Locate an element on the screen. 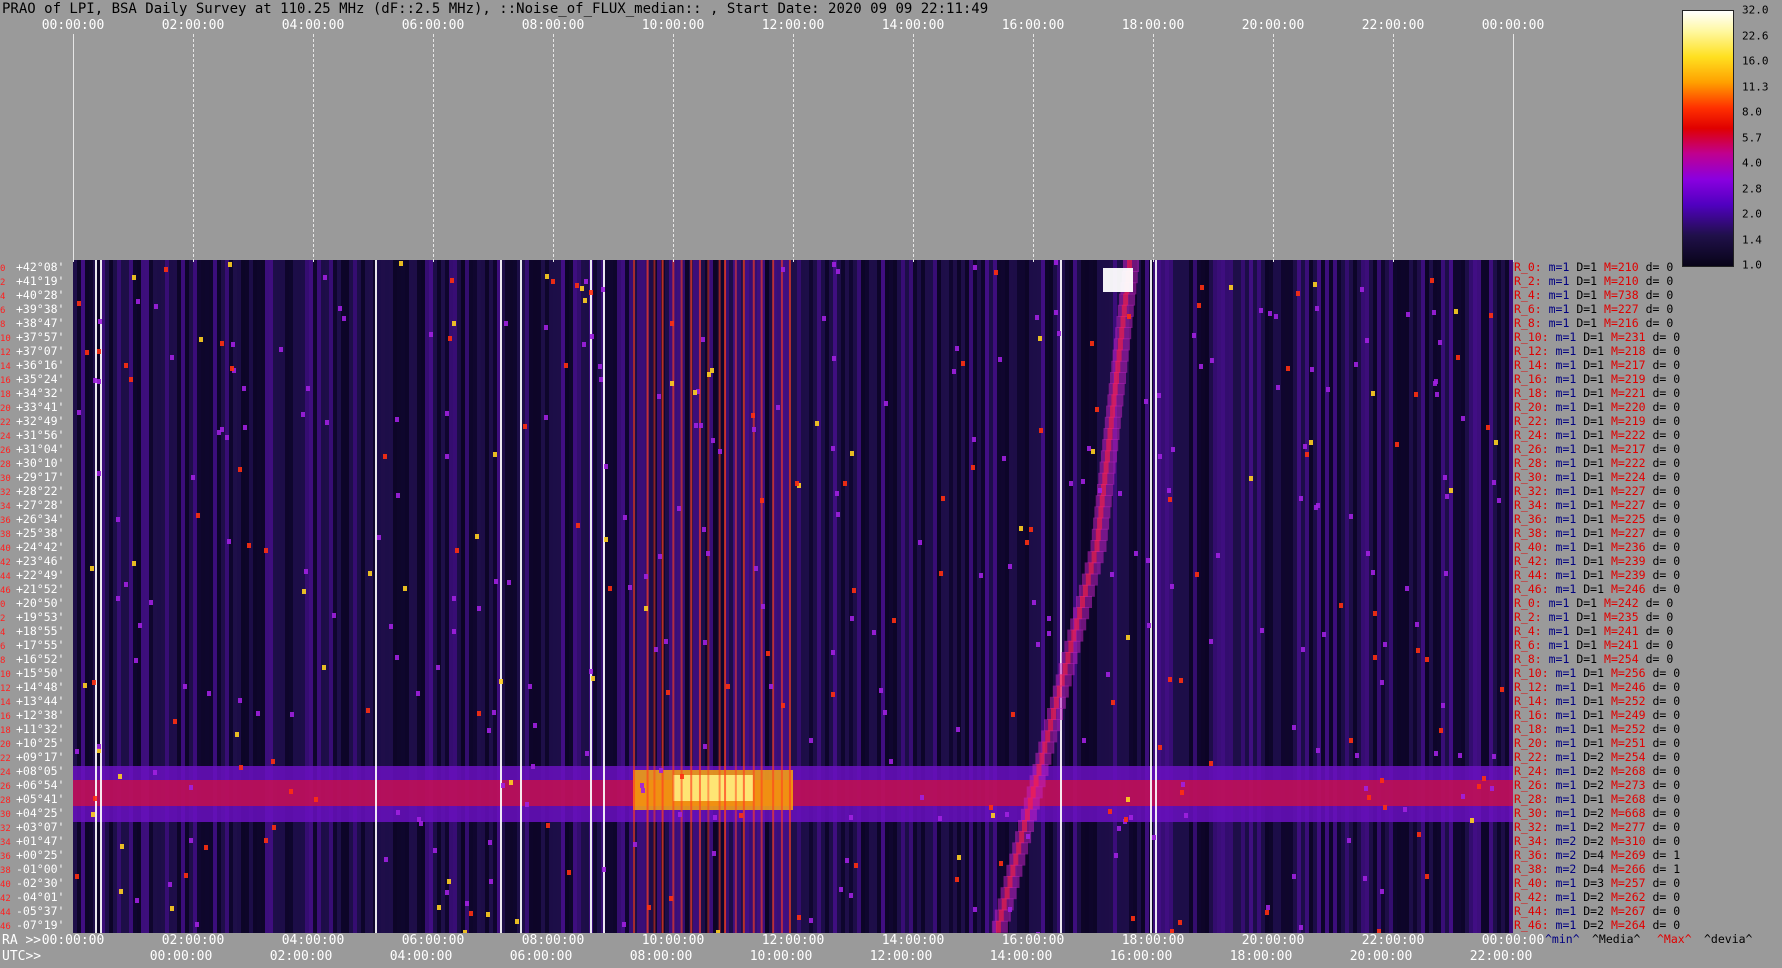 The width and height of the screenshot is (1782, 968). beam-name: R_8: is located at coordinates (1531, 323).